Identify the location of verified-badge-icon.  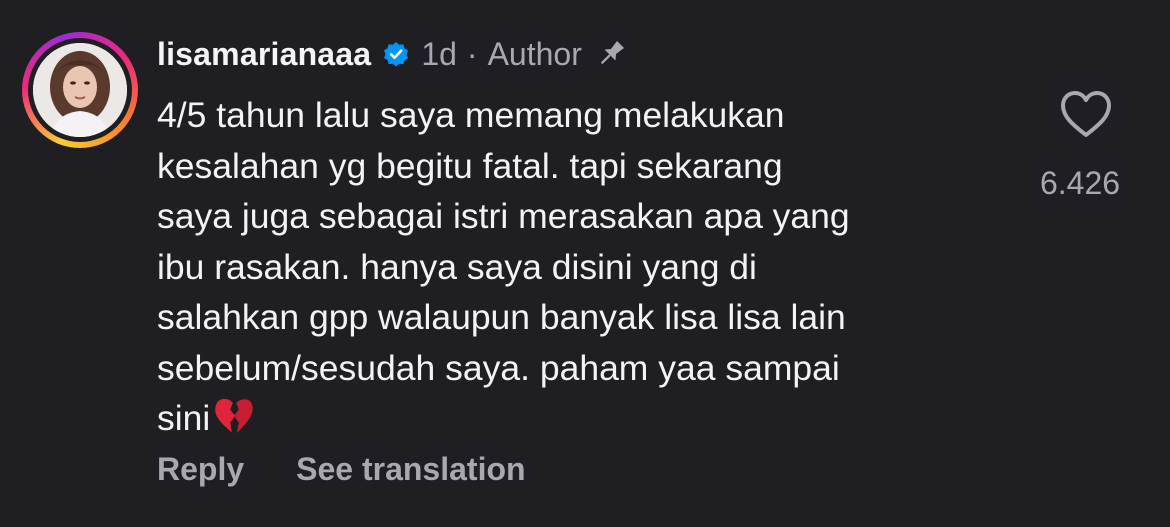
(396, 54).